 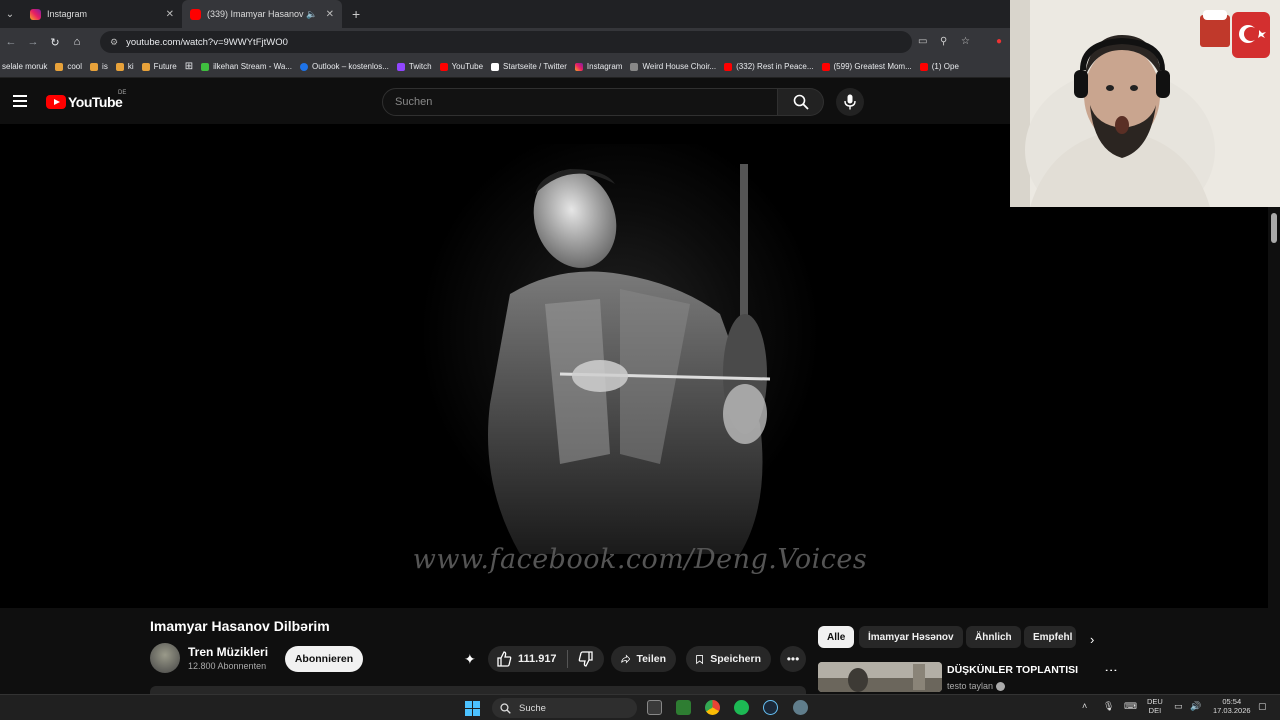 I want to click on description-box, so click(x=478, y=690).